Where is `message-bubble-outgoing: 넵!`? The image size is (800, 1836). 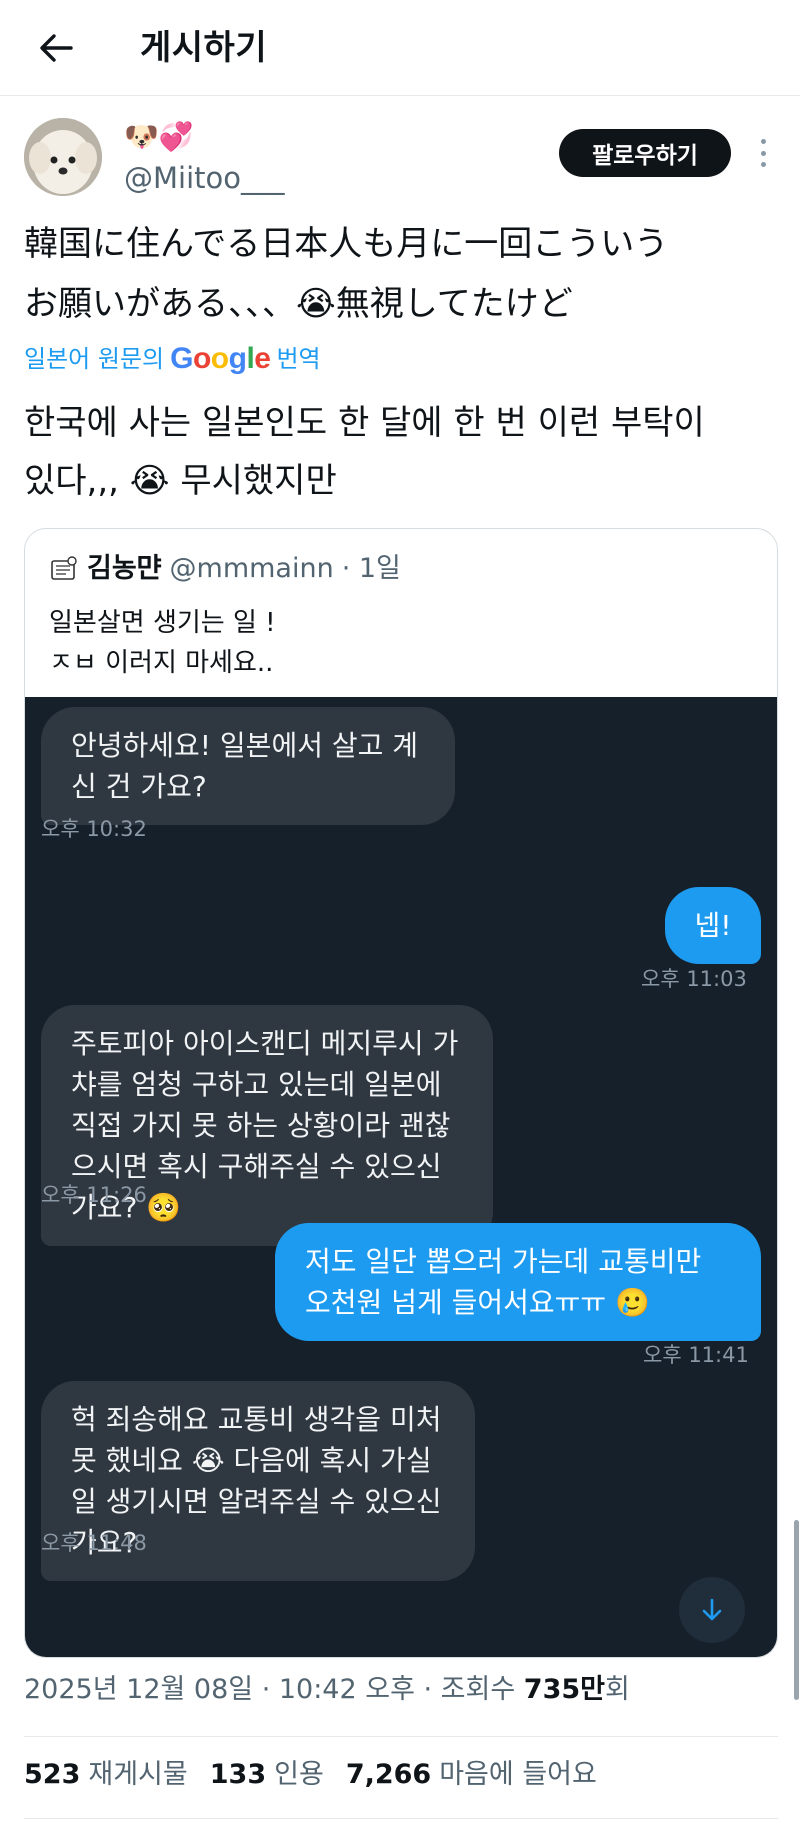 message-bubble-outgoing: 넵! is located at coordinates (713, 925).